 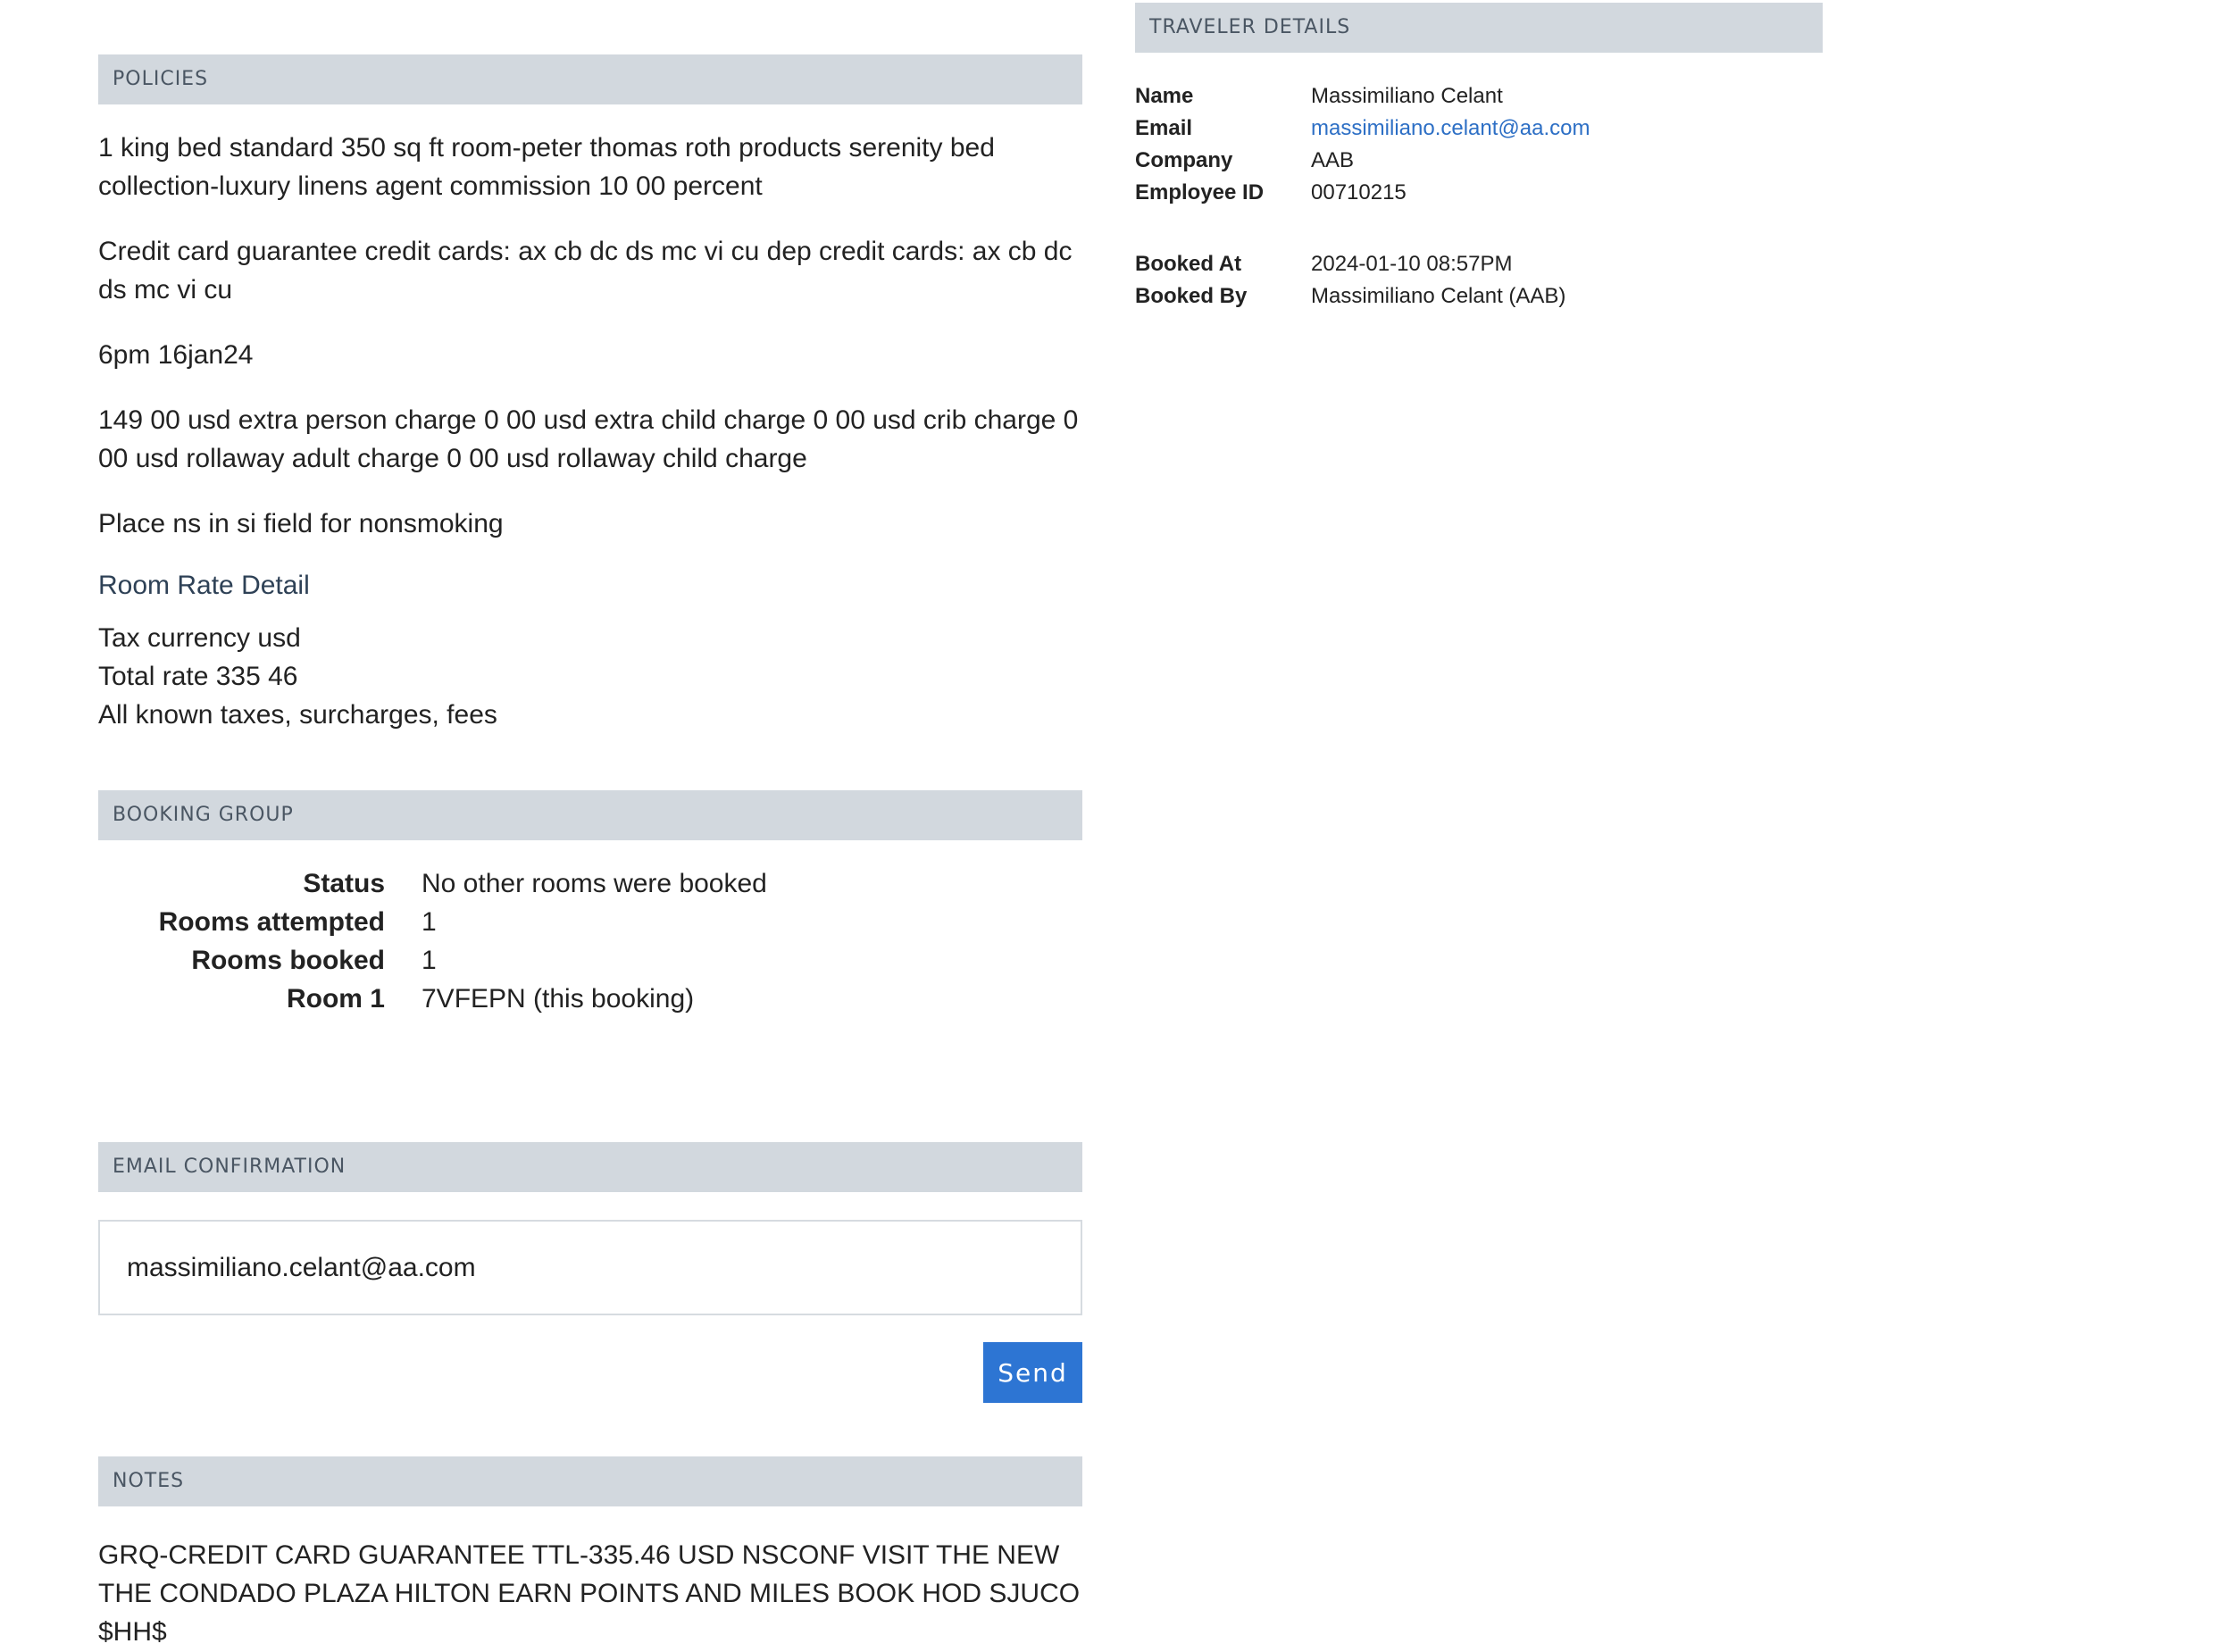 I want to click on company-label: Company, so click(x=1184, y=160).